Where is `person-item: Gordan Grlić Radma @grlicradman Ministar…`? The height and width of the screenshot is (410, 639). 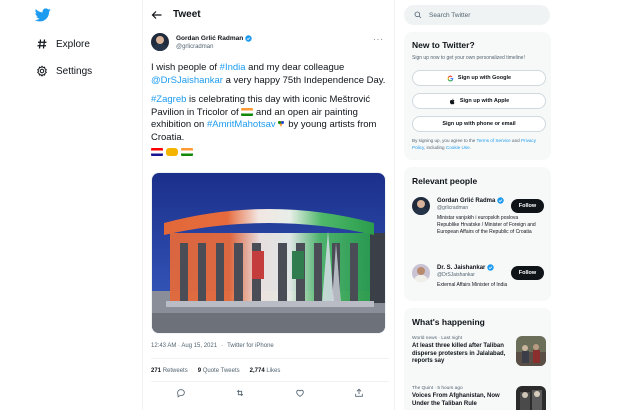
person-item: Gordan Grlić Radma @grlicradman Ministar… is located at coordinates (474, 216).